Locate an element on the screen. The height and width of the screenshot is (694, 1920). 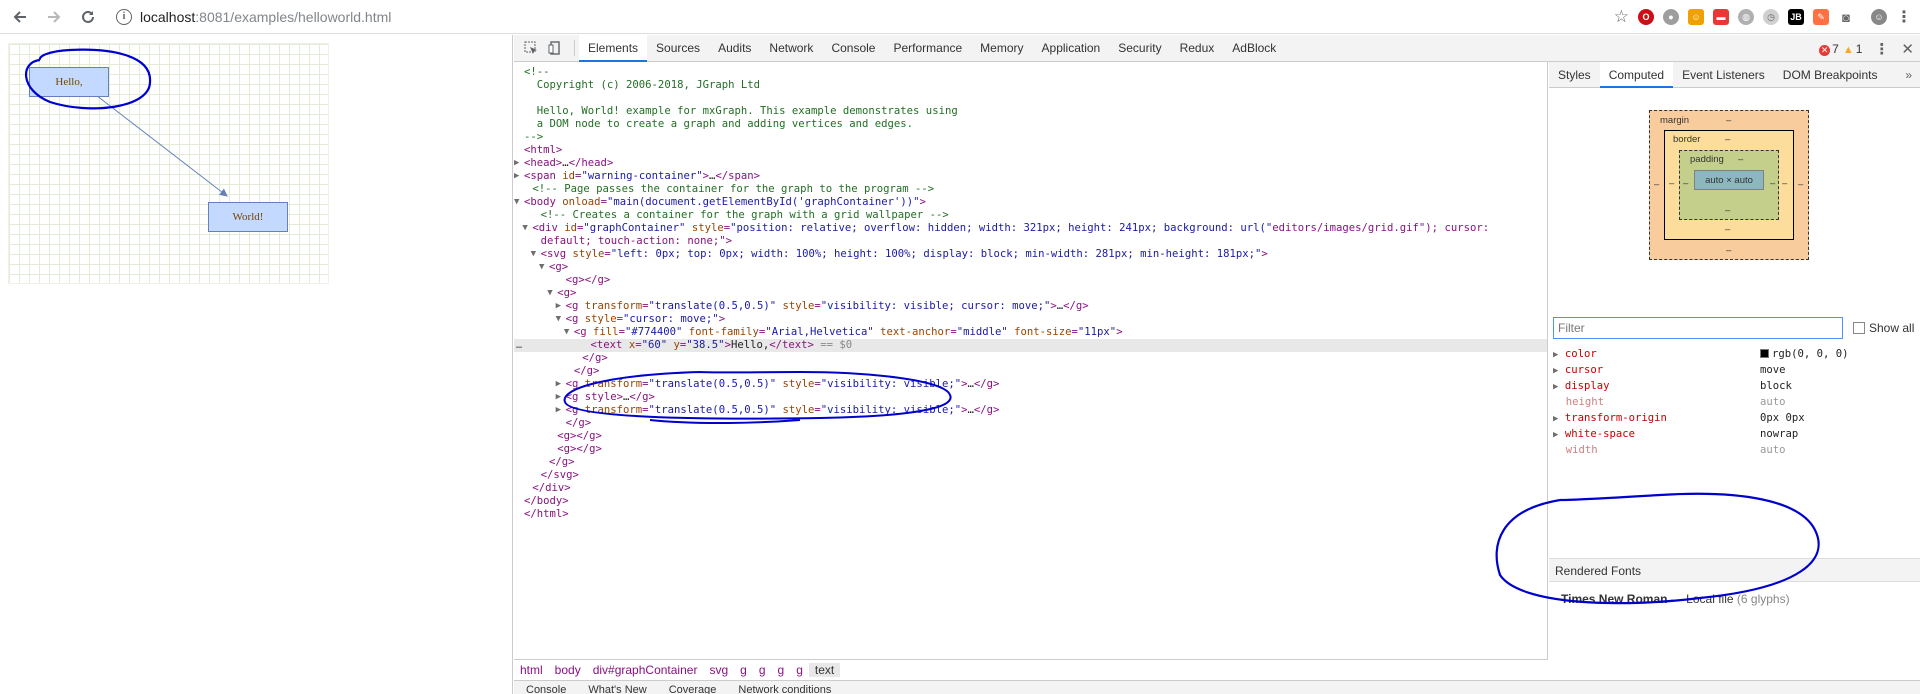
address-bar: localhost:8081/examples/helloworld.html is located at coordinates (265, 17).